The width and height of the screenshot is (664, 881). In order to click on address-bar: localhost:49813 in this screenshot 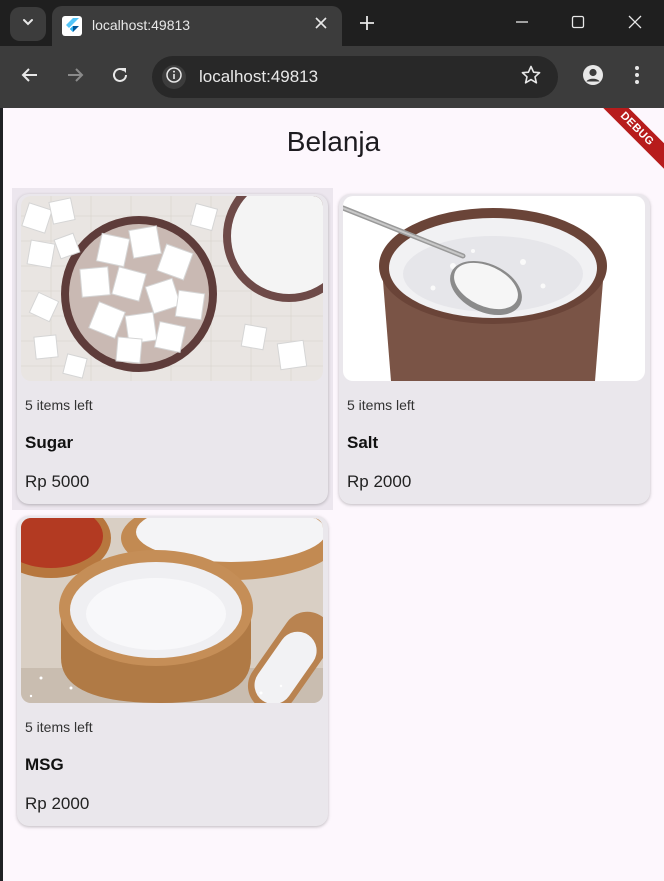, I will do `click(355, 77)`.